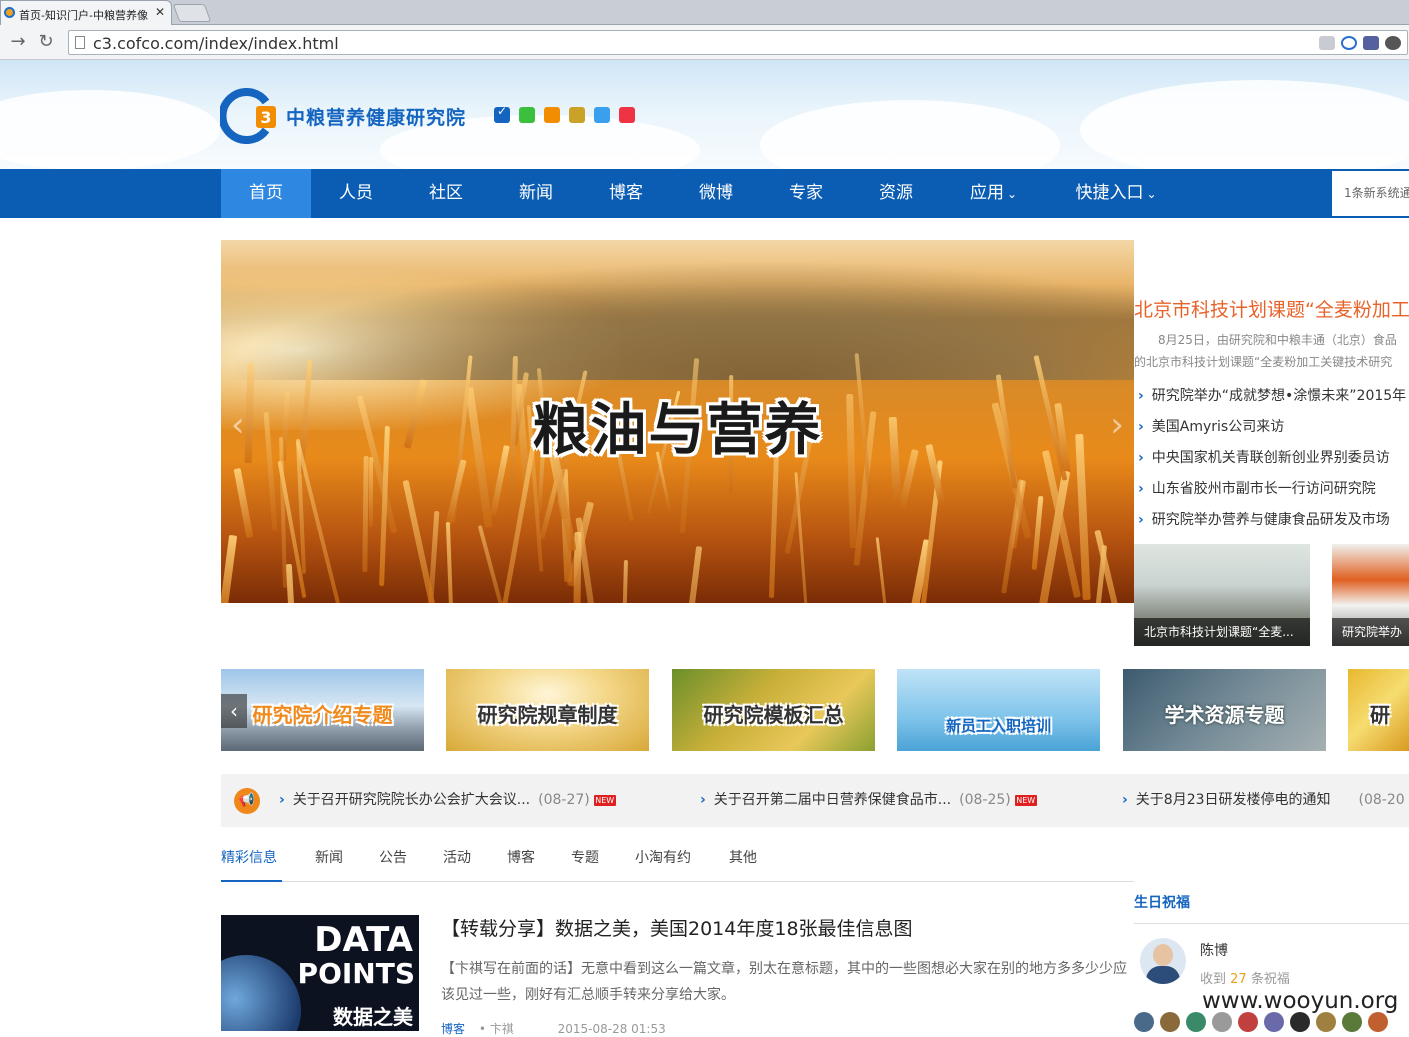  What do you see at coordinates (626, 193) in the screenshot?
I see `nav-item-blog: 博客` at bounding box center [626, 193].